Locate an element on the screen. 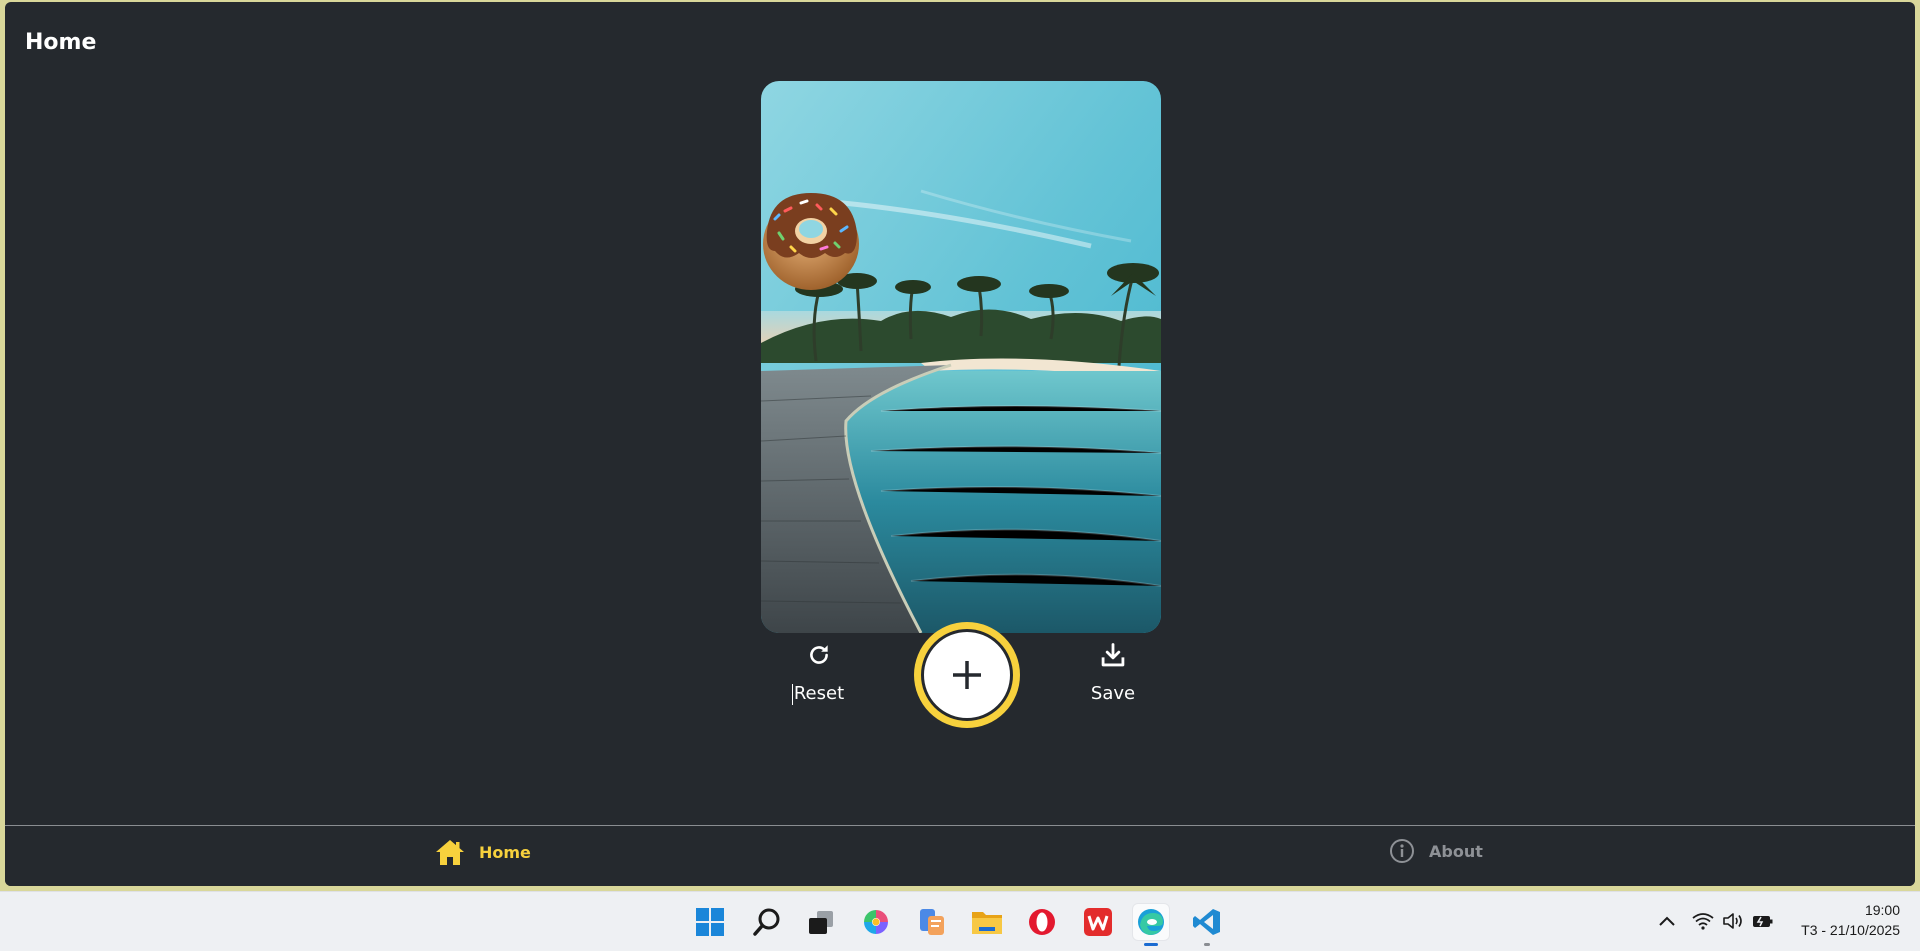 This screenshot has width=1920, height=951. home-icon is located at coordinates (450, 852).